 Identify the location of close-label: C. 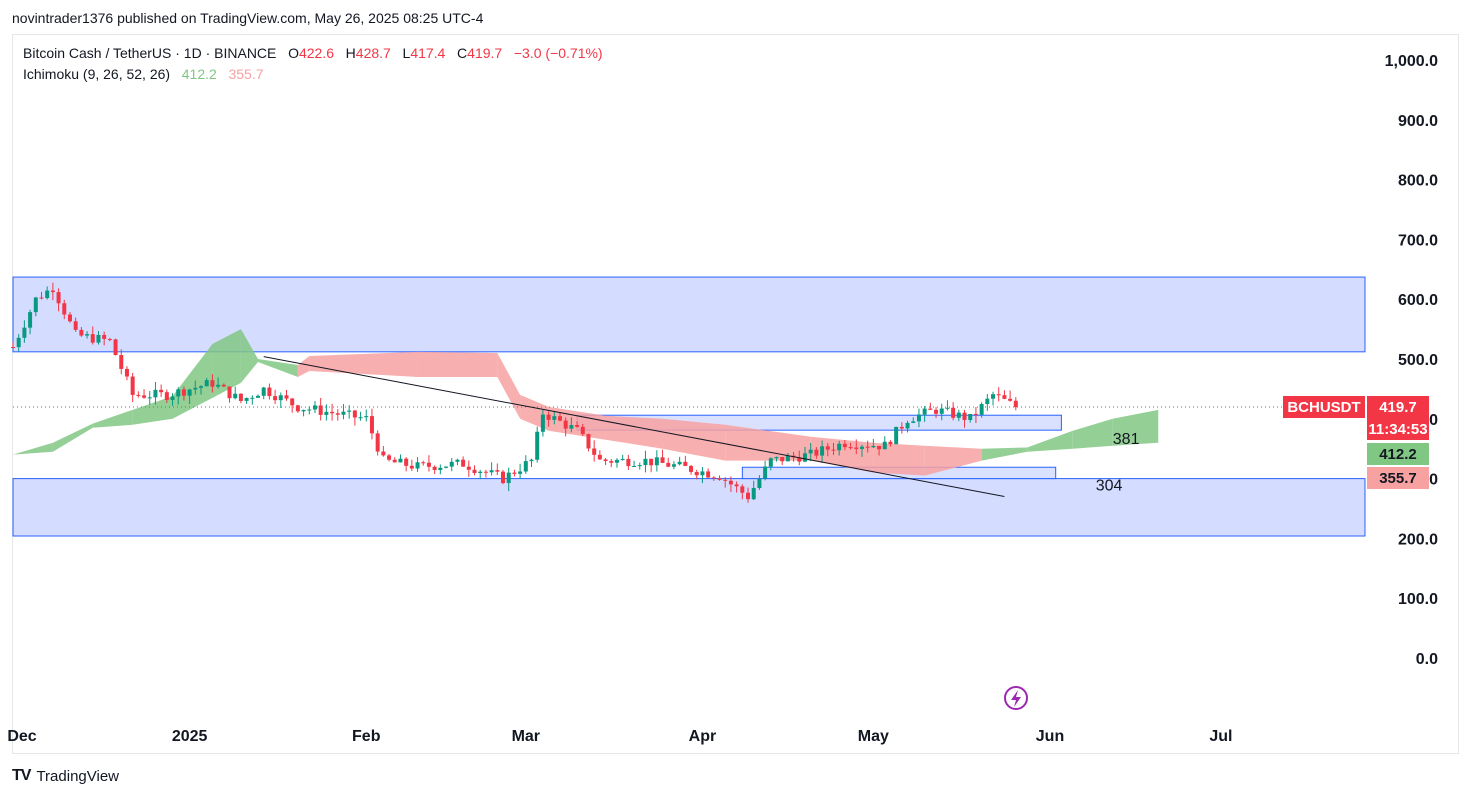
(462, 53).